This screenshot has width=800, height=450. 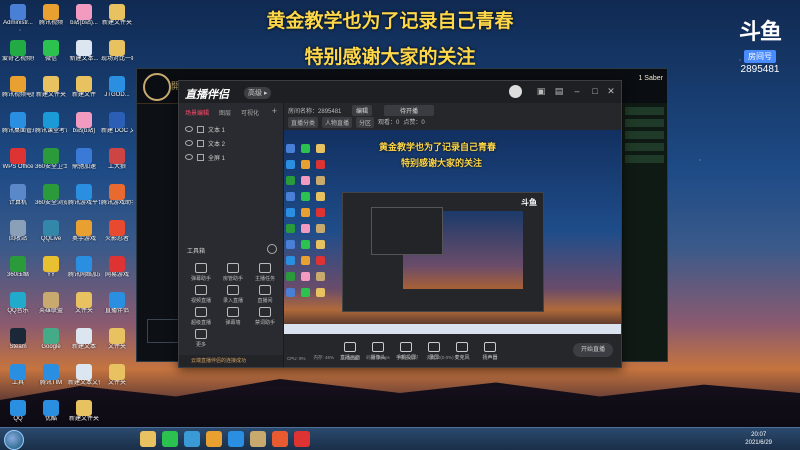 I want to click on desktop-icon: 新建文件, so click(x=84, y=92).